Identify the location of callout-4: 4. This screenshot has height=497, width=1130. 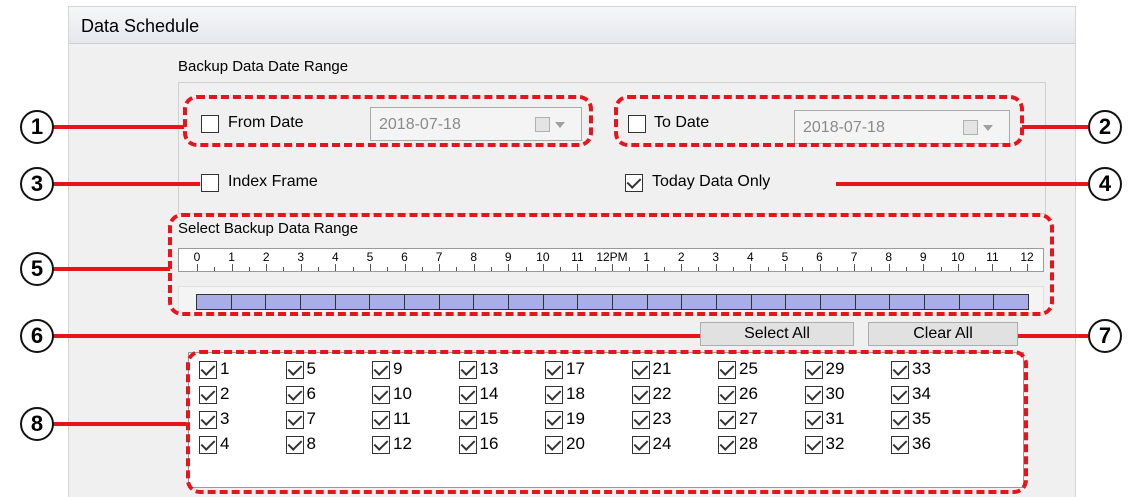
(1105, 184).